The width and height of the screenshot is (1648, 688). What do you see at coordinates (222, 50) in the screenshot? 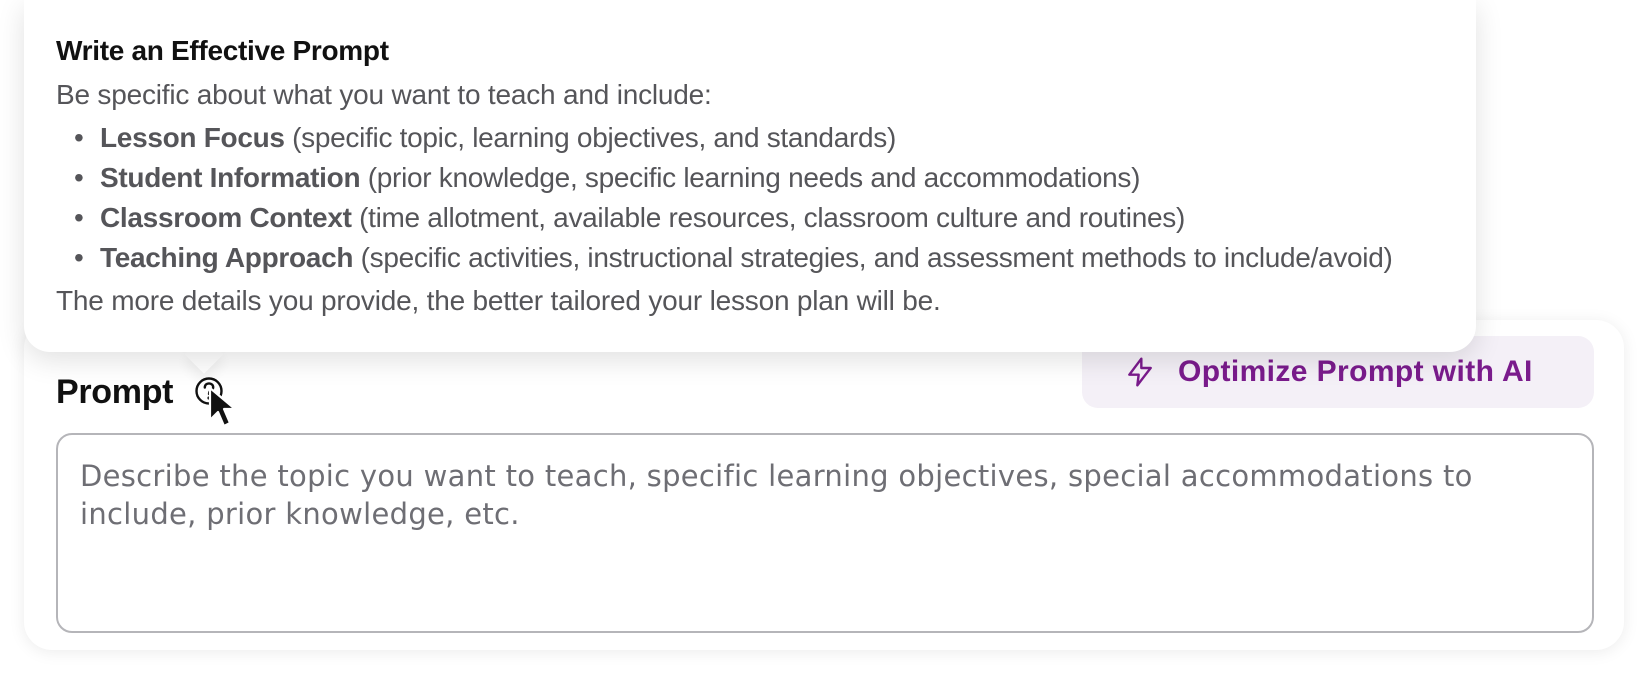
I see `tooltip-title: Write an Effective Prompt` at bounding box center [222, 50].